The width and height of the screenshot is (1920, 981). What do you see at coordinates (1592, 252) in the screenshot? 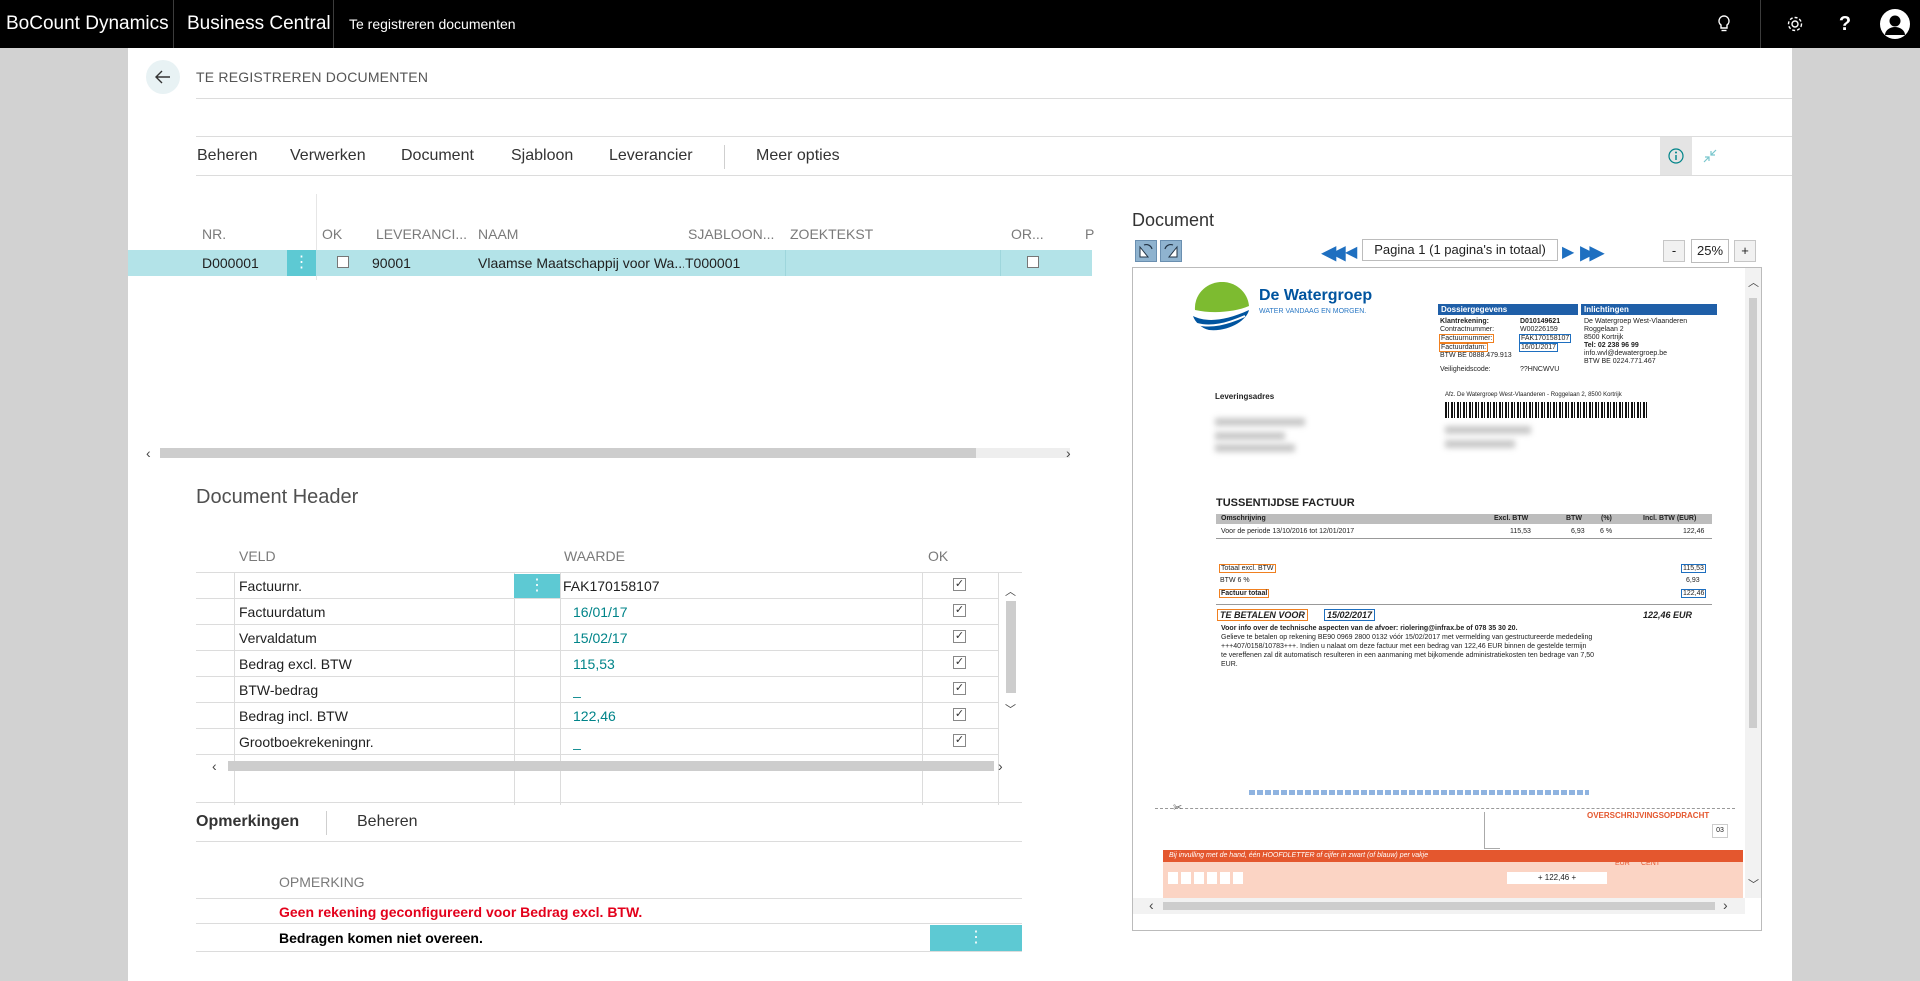
I see `last-page-icon: ▶▶` at bounding box center [1592, 252].